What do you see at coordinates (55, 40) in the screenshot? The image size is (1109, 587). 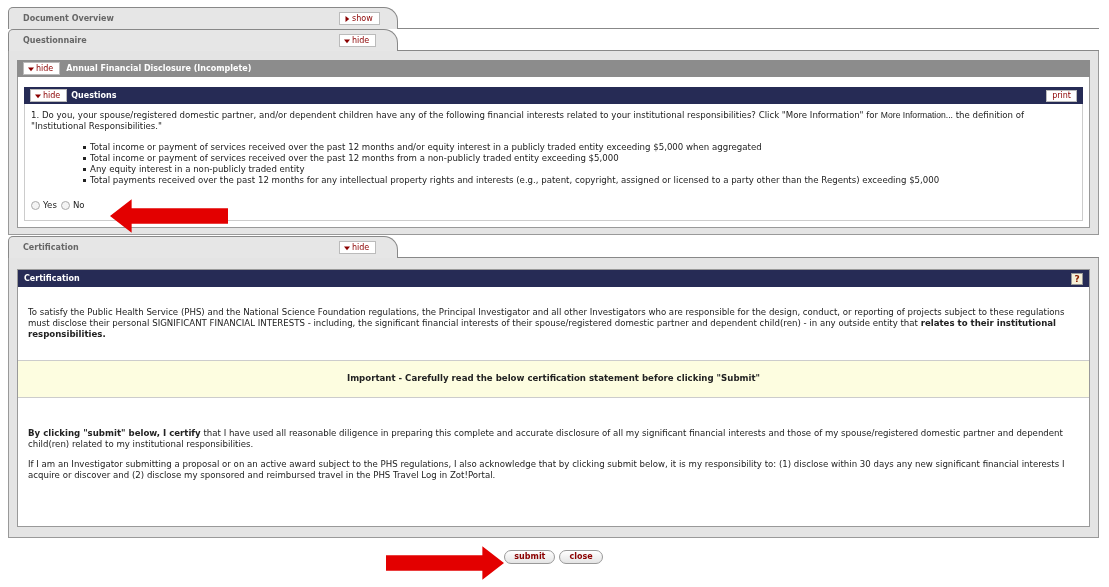 I see `tab-title: Questionnaire` at bounding box center [55, 40].